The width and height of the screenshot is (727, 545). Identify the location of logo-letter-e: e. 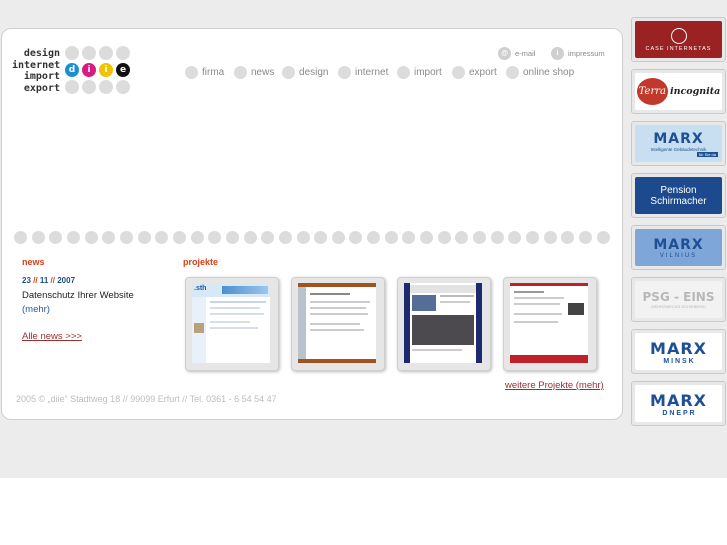
(123, 70).